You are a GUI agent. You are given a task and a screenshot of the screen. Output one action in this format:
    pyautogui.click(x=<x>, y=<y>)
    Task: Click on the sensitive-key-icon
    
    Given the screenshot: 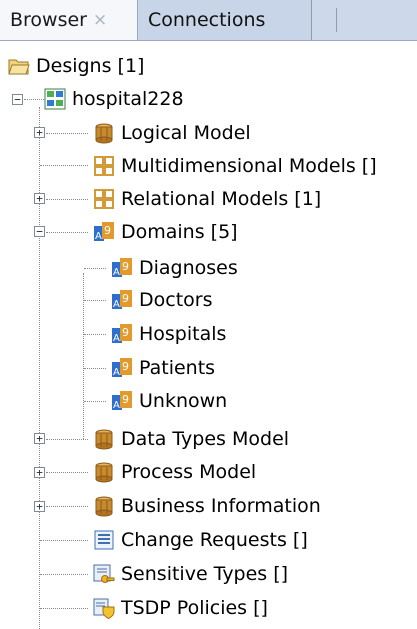 What is the action you would take?
    pyautogui.click(x=104, y=573)
    